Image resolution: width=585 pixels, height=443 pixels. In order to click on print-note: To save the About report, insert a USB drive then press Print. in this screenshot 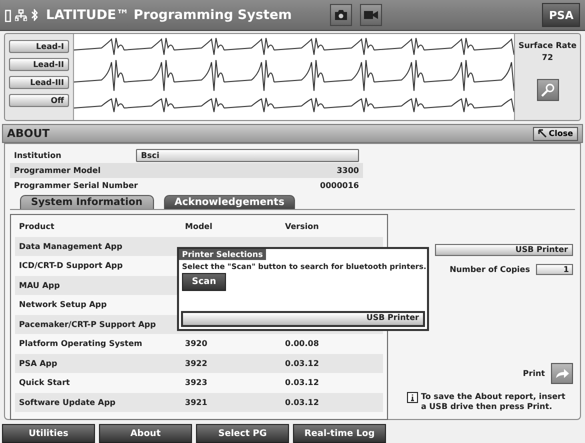, I will do `click(493, 402)`.